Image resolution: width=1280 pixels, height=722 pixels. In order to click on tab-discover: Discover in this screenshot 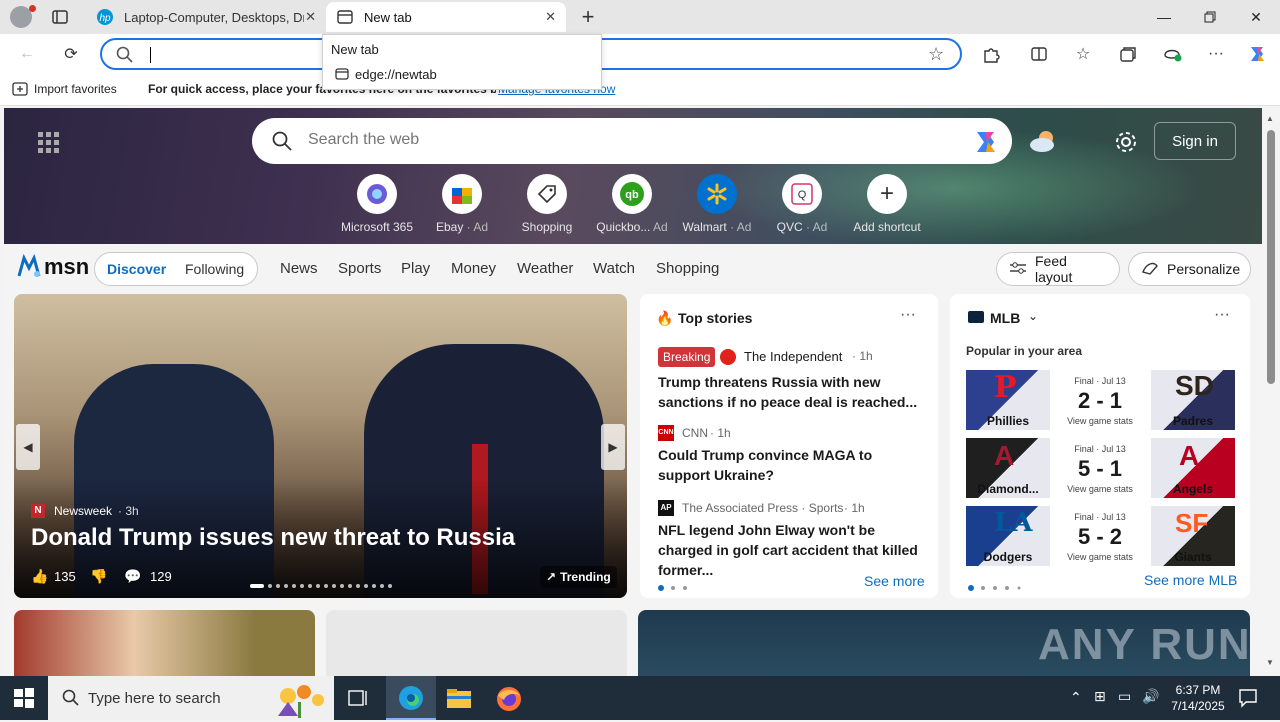, I will do `click(136, 269)`.